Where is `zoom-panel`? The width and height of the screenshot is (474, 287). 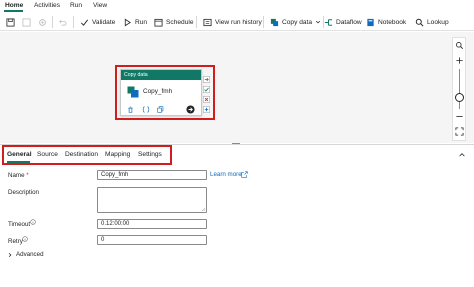 zoom-panel is located at coordinates (459, 89).